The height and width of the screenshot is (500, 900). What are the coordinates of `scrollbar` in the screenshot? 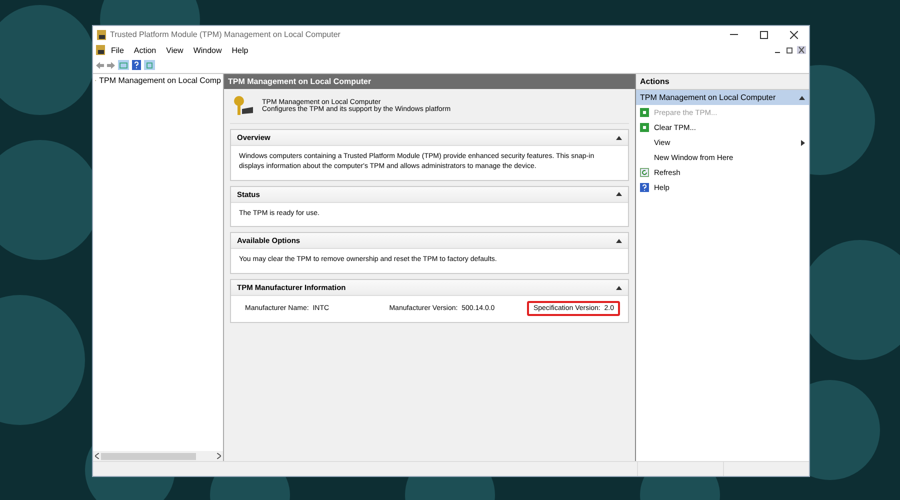 It's located at (158, 456).